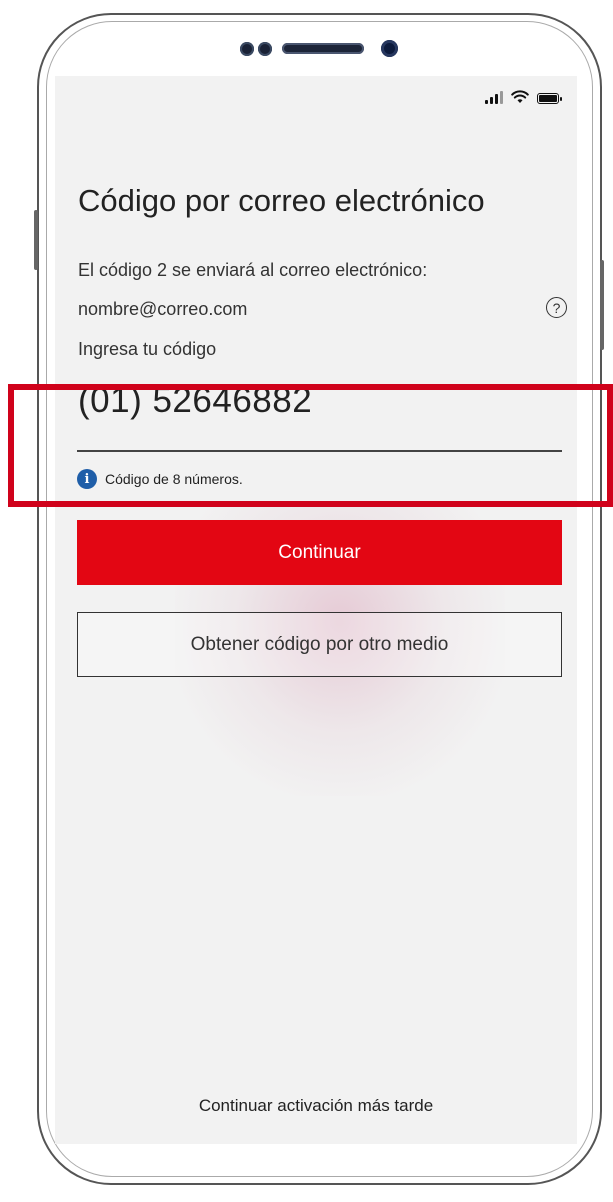 The width and height of the screenshot is (613, 1202). I want to click on continue-later-link: Continuar activación más tarde, so click(316, 1106).